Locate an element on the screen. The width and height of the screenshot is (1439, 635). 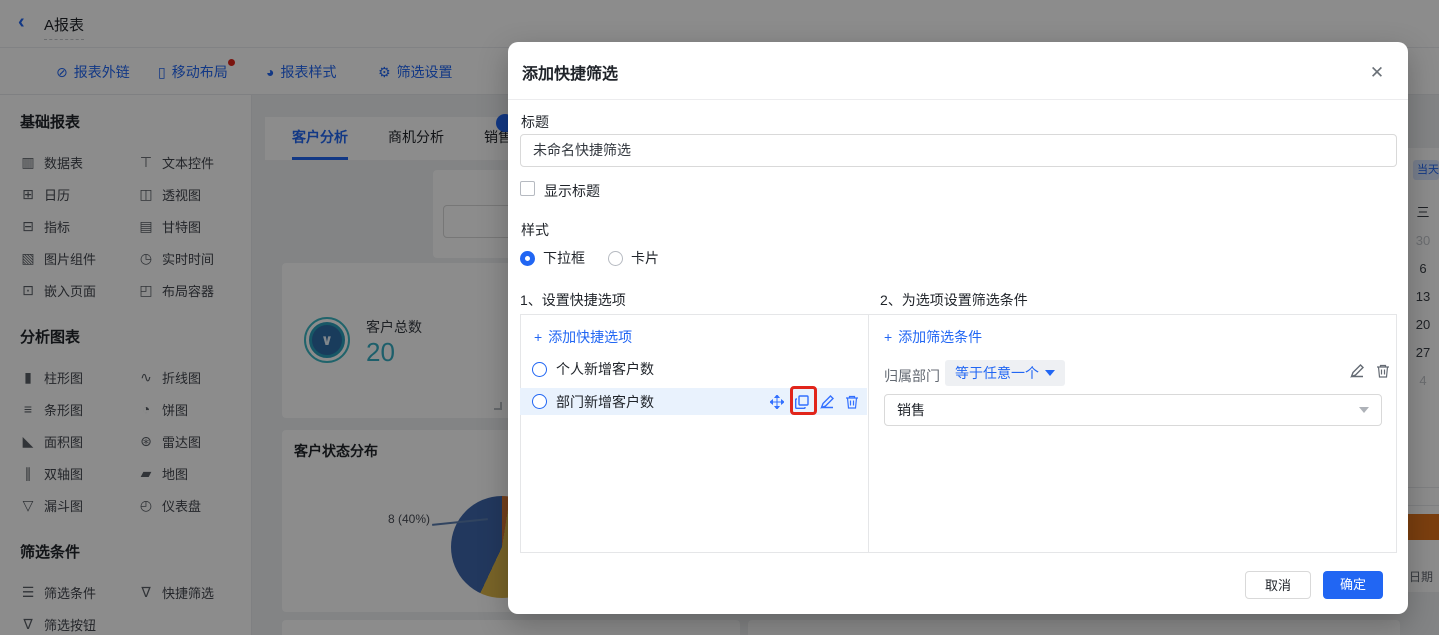
confirm-button: 确定 is located at coordinates (1353, 585).